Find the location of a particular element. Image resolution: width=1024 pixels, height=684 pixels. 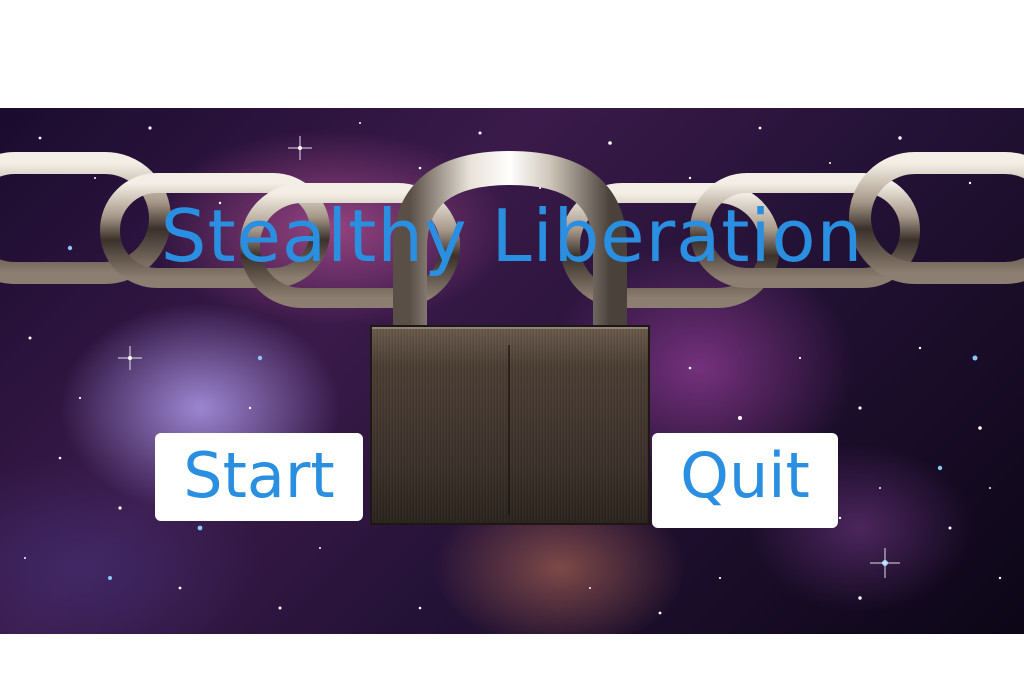

padlock-icon is located at coordinates (510, 425).